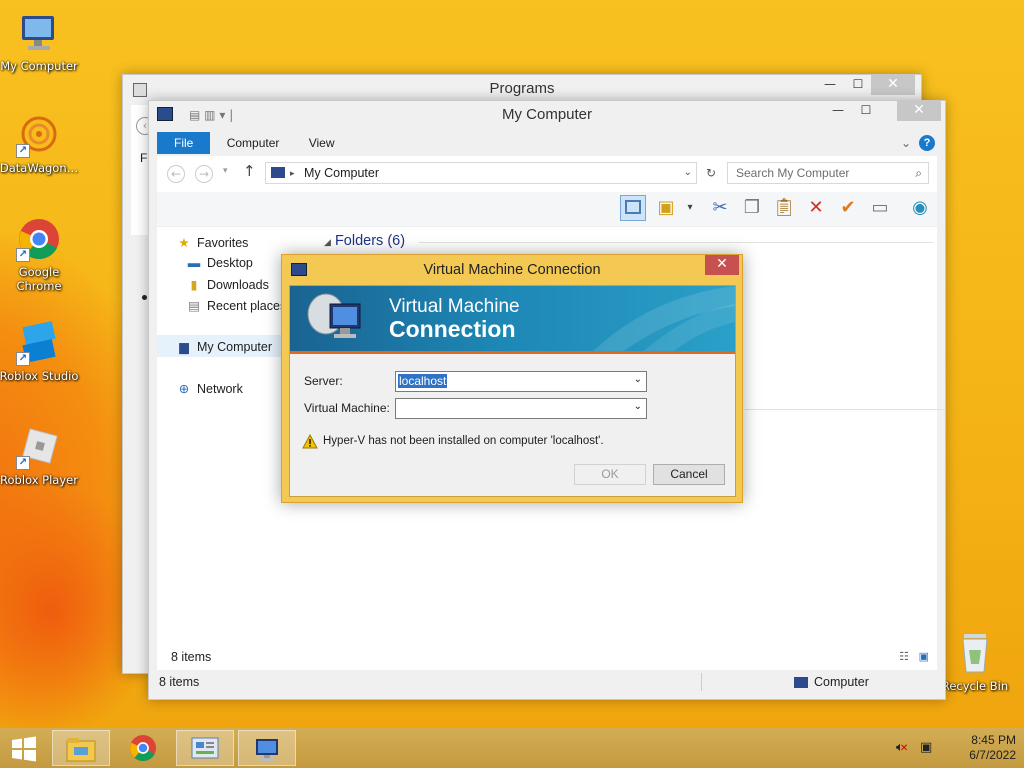  Describe the element at coordinates (711, 173) in the screenshot. I see `refresh-icon: ↻` at that location.